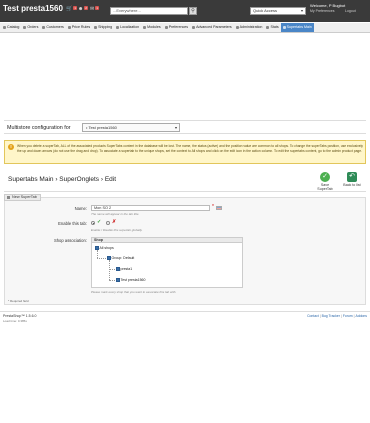 The height and width of the screenshot is (423, 370). I want to click on name-label: Name:, so click(80, 208).